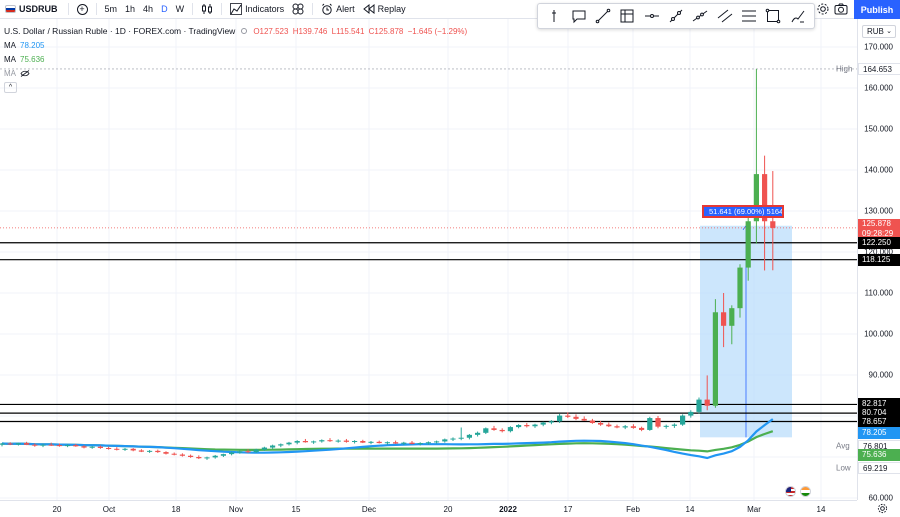 Image resolution: width=900 pixels, height=517 pixels. I want to click on symbol-search: USDRUB, so click(32, 9).